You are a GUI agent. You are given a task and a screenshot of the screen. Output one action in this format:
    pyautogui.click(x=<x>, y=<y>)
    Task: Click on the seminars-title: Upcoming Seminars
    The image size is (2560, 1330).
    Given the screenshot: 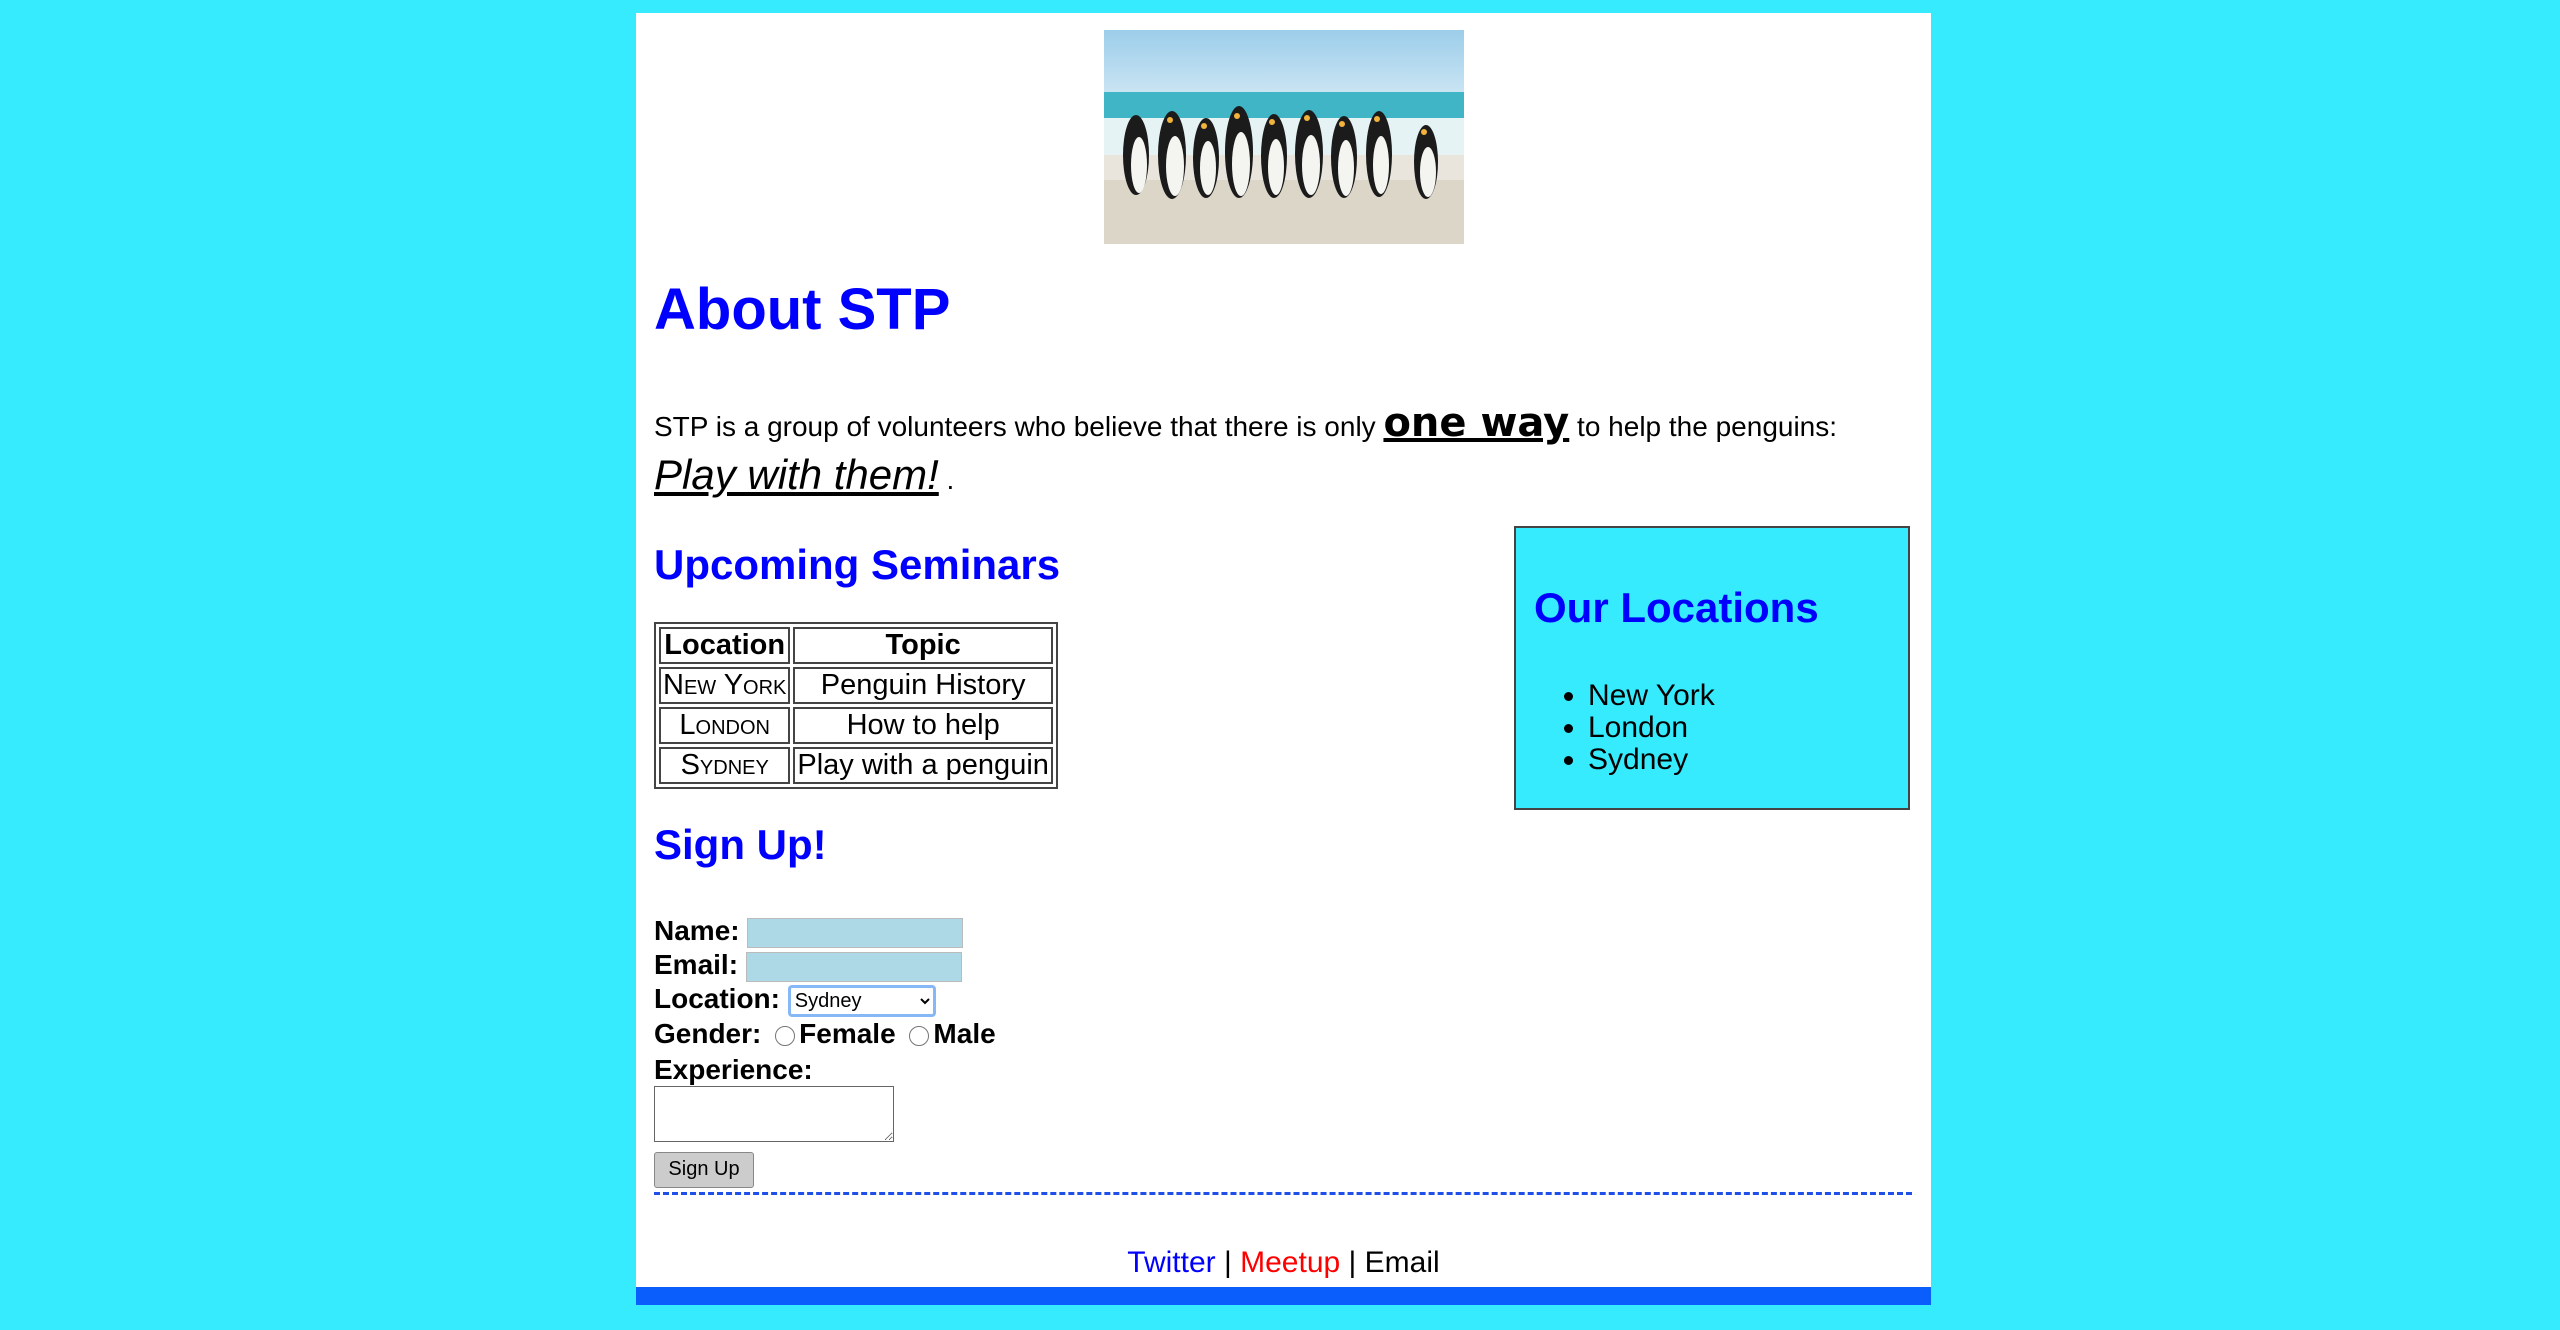 What is the action you would take?
    pyautogui.click(x=857, y=564)
    